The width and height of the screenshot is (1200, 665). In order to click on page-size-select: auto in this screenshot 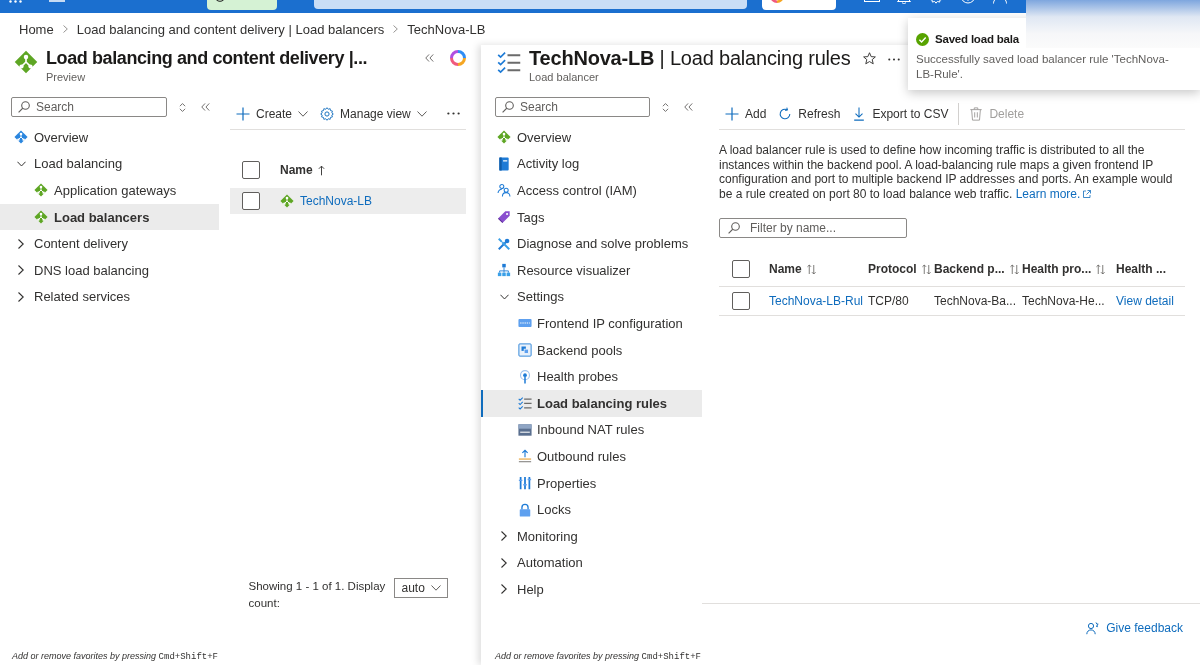, I will do `click(420, 588)`.